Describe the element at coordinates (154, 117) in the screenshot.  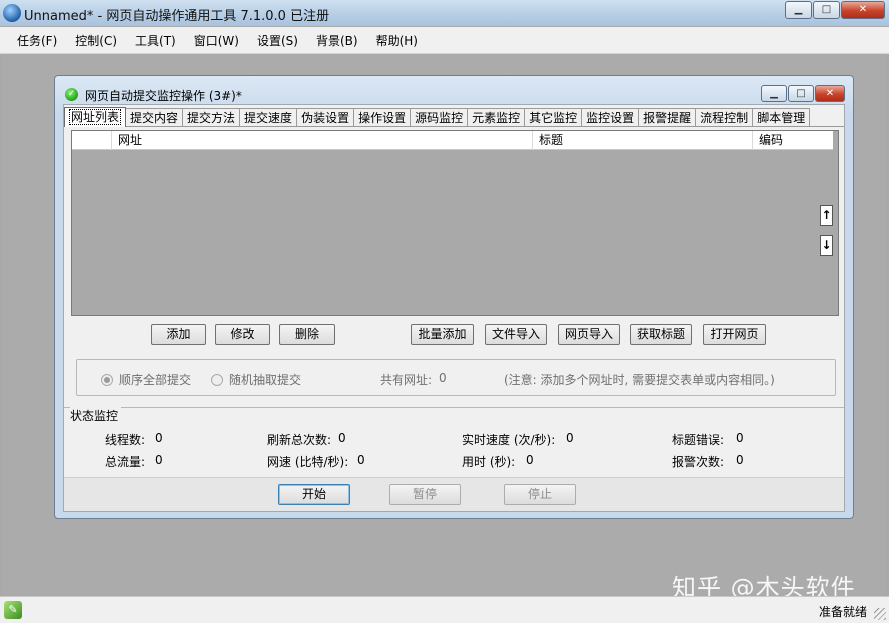
I see `tab-submit-content: 提交内容` at that location.